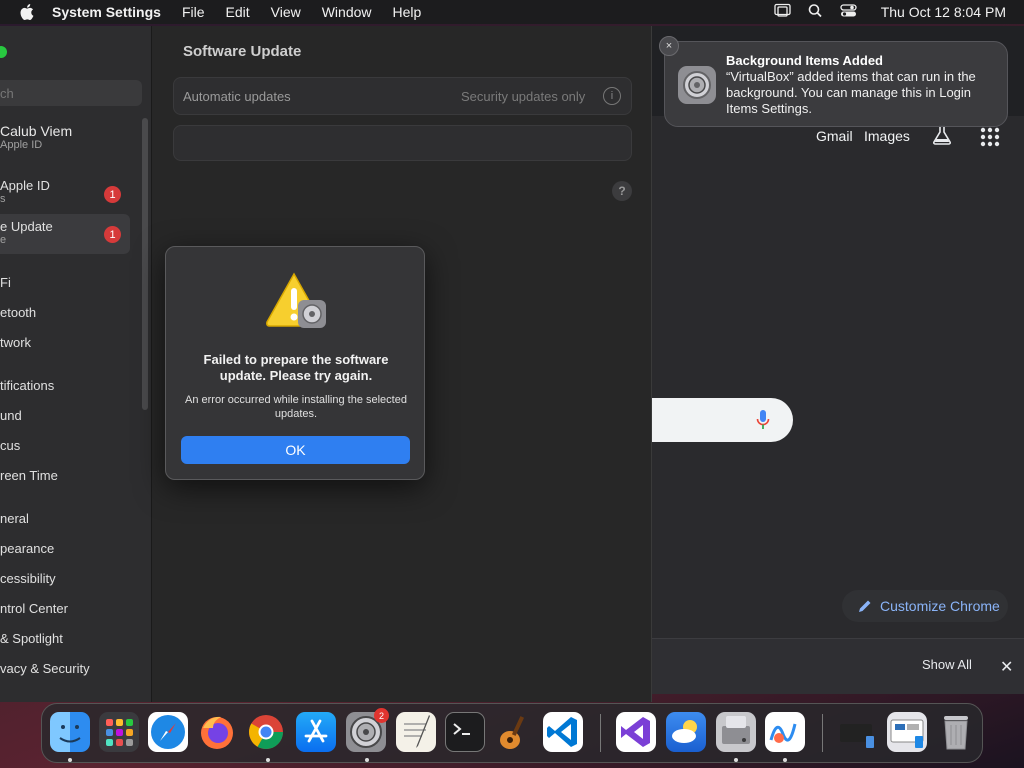 This screenshot has width=1024, height=768. I want to click on sidebar-item-siri-spotlight: & Spotlight, so click(31, 638).